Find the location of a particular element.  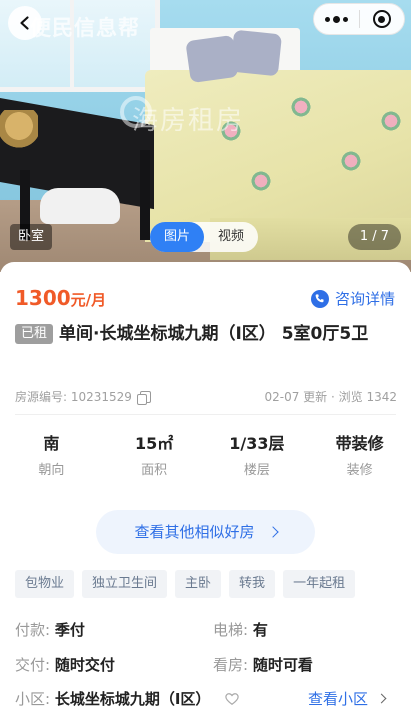

viewing-value: 随时可看 is located at coordinates (282, 665).